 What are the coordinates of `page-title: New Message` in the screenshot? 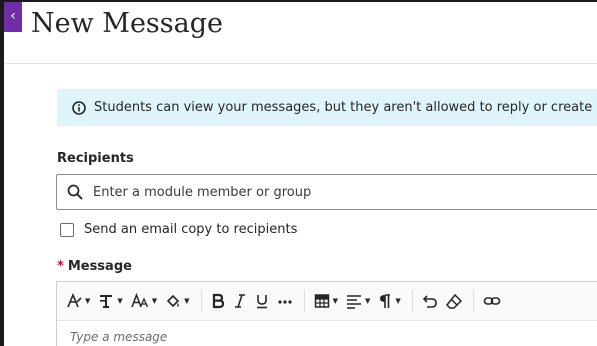 It's located at (127, 23).